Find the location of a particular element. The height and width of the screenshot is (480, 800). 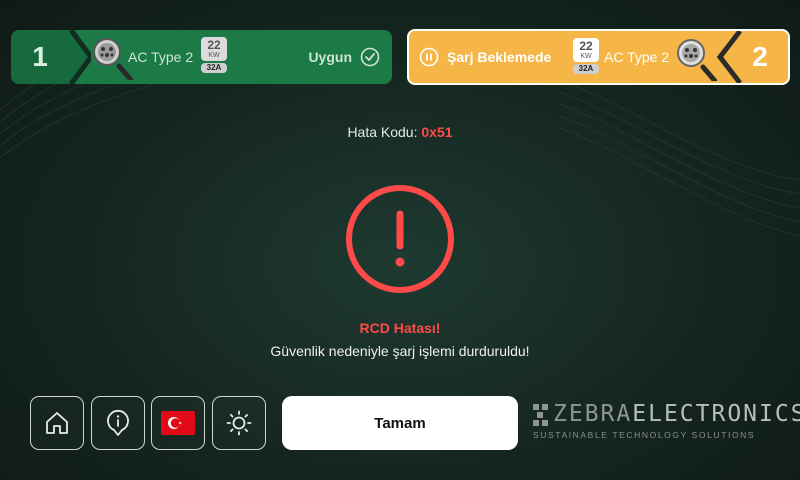

connector-1-type: AC Type 2 is located at coordinates (161, 57).